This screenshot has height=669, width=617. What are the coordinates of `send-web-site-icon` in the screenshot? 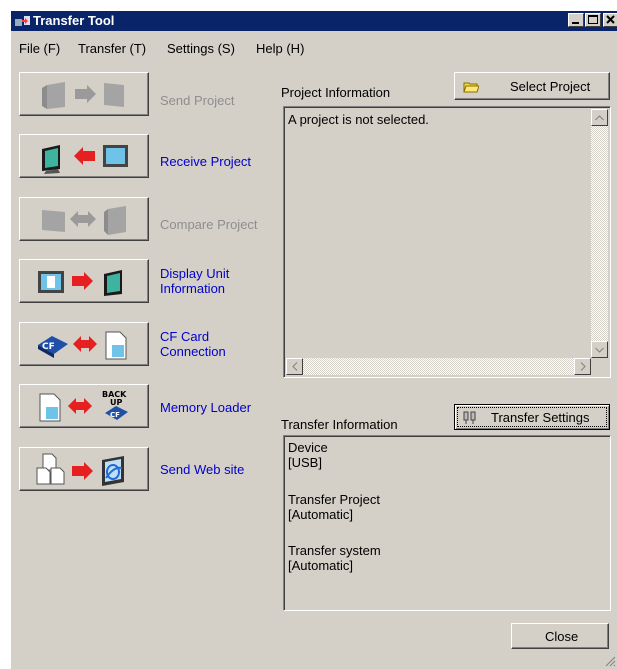 It's located at (80, 469).